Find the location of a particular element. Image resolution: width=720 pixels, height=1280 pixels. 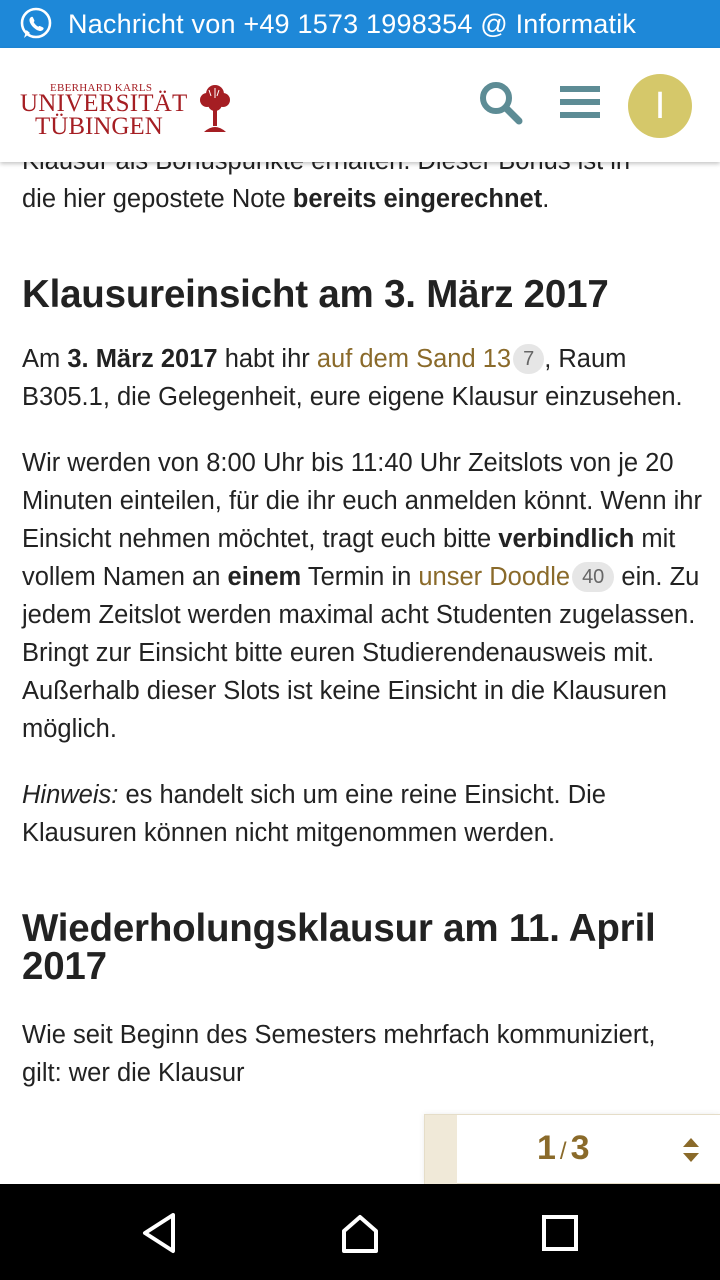

search-button is located at coordinates (500, 102).